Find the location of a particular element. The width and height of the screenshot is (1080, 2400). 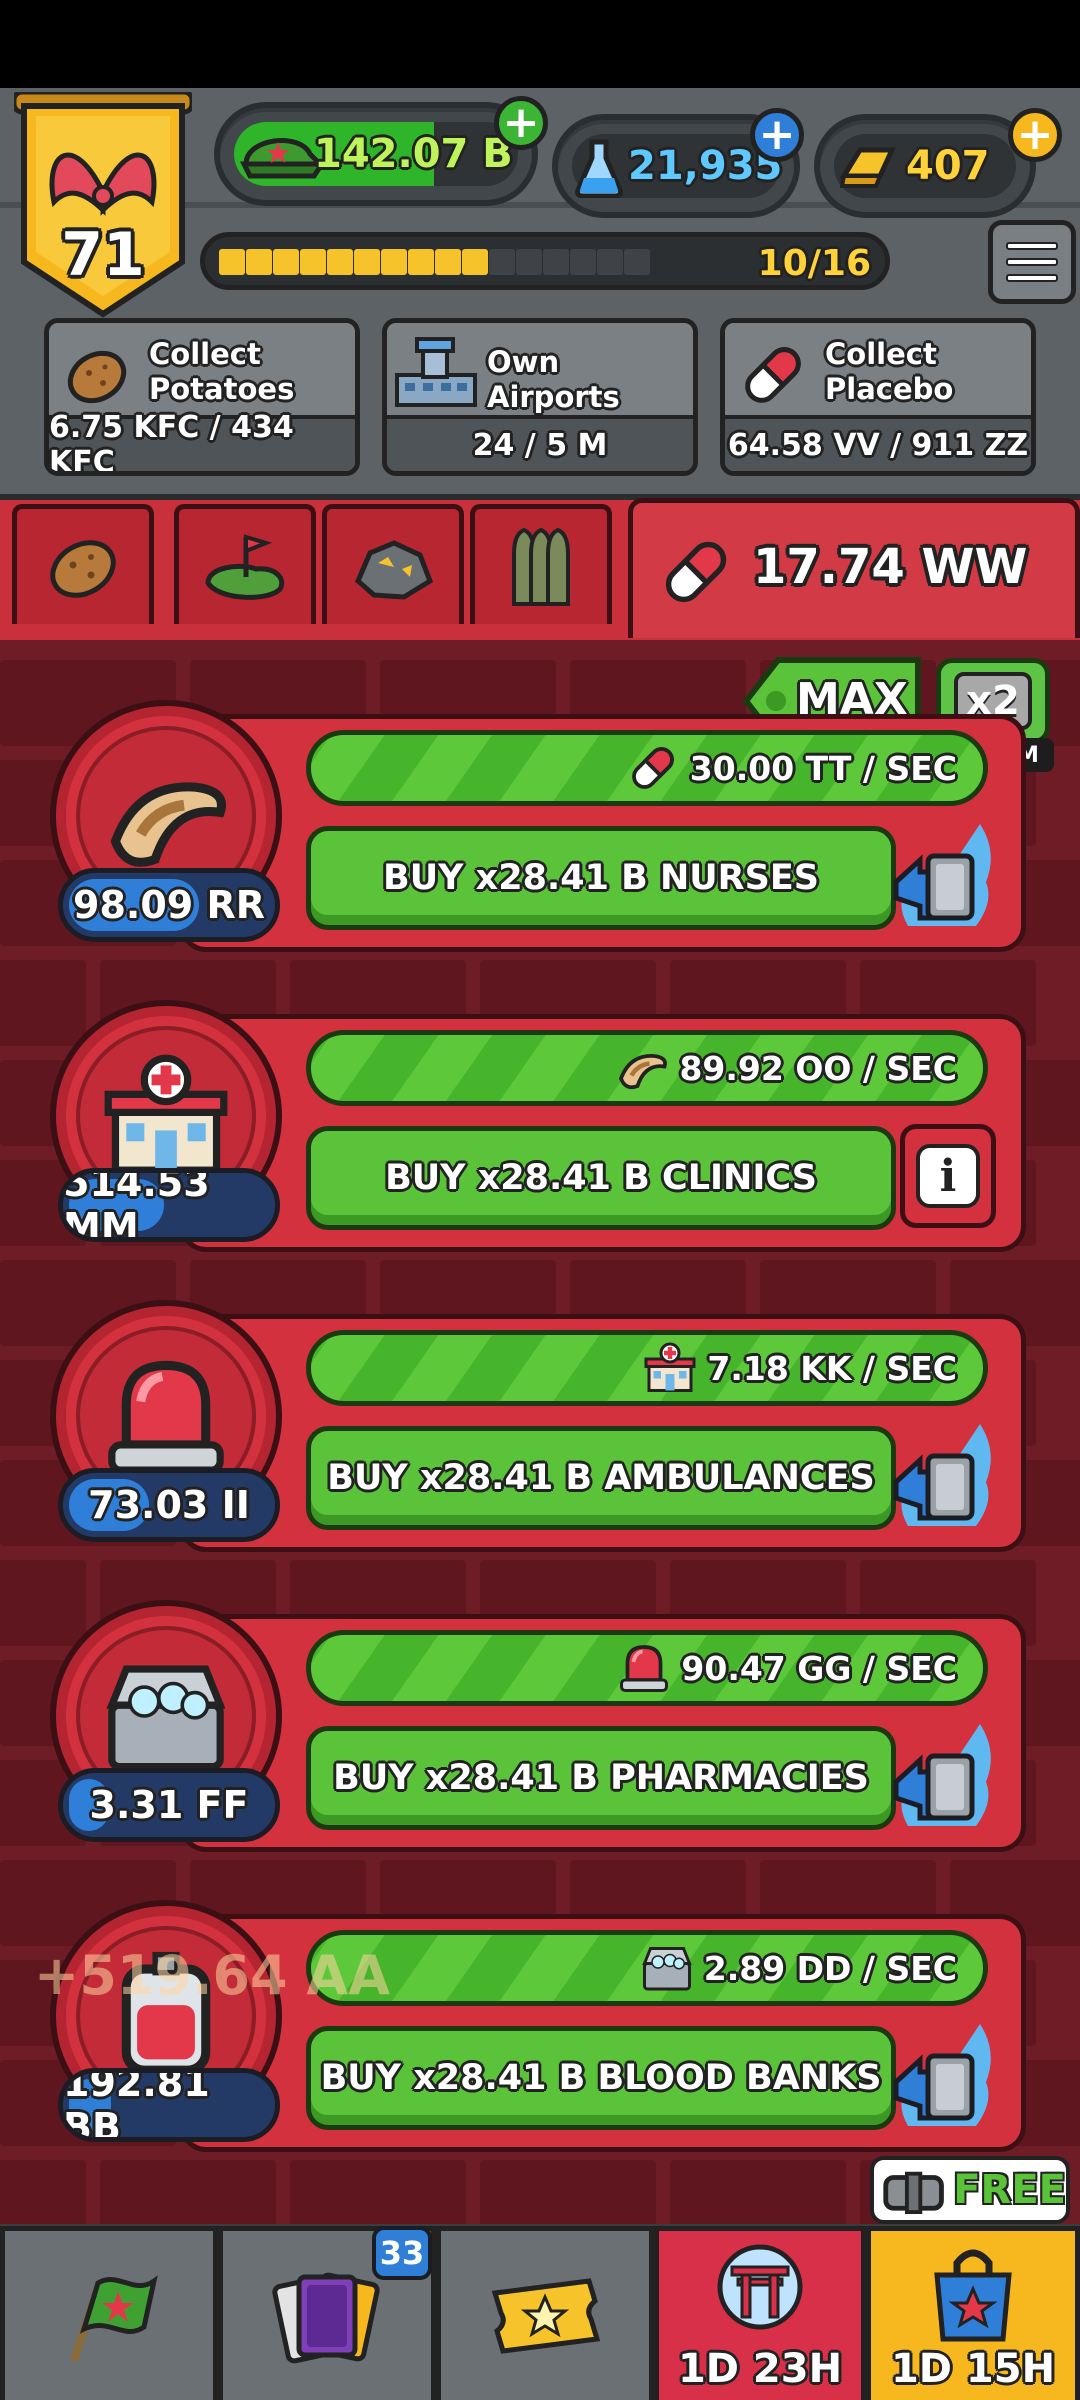

generator-rate-text: 2.89 DD / SEC is located at coordinates (830, 1968).